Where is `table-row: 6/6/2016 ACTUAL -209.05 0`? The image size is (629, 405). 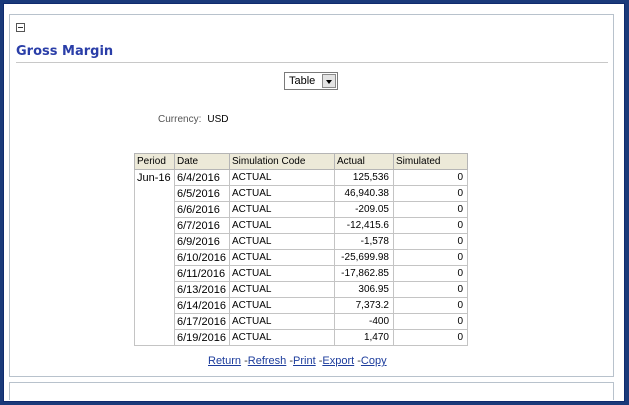 table-row: 6/6/2016 ACTUAL -209.05 0 is located at coordinates (301, 209).